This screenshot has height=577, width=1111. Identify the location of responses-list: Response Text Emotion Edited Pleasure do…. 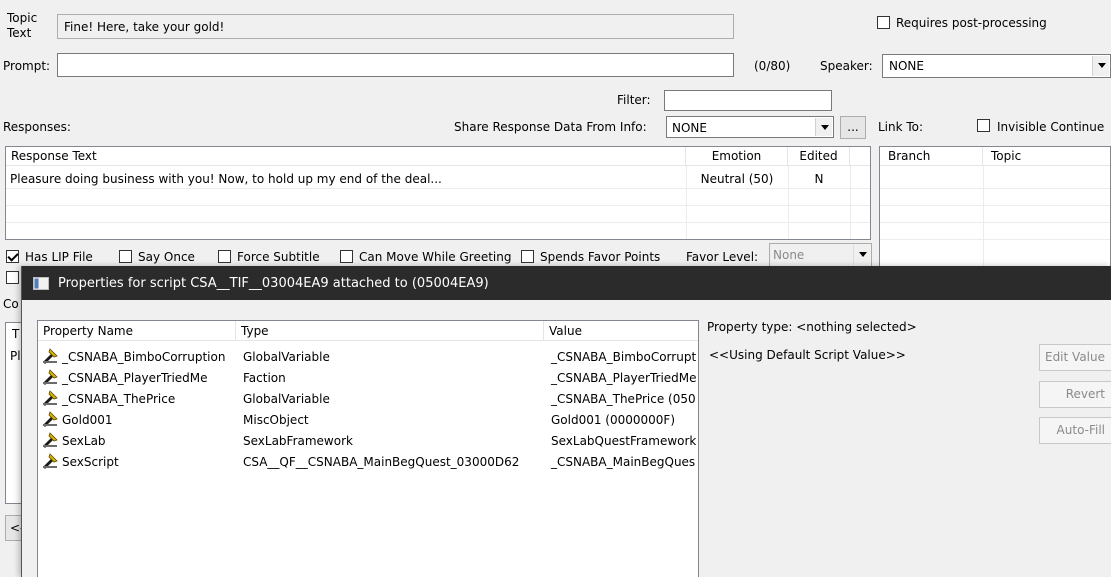
(438, 193).